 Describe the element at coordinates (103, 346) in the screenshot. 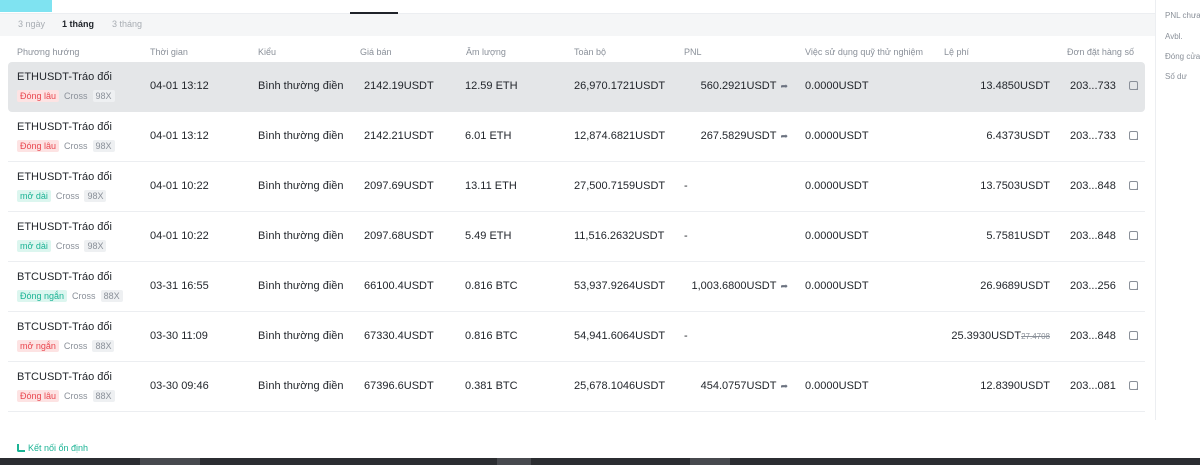

I see `leverage-badge: 88X` at that location.